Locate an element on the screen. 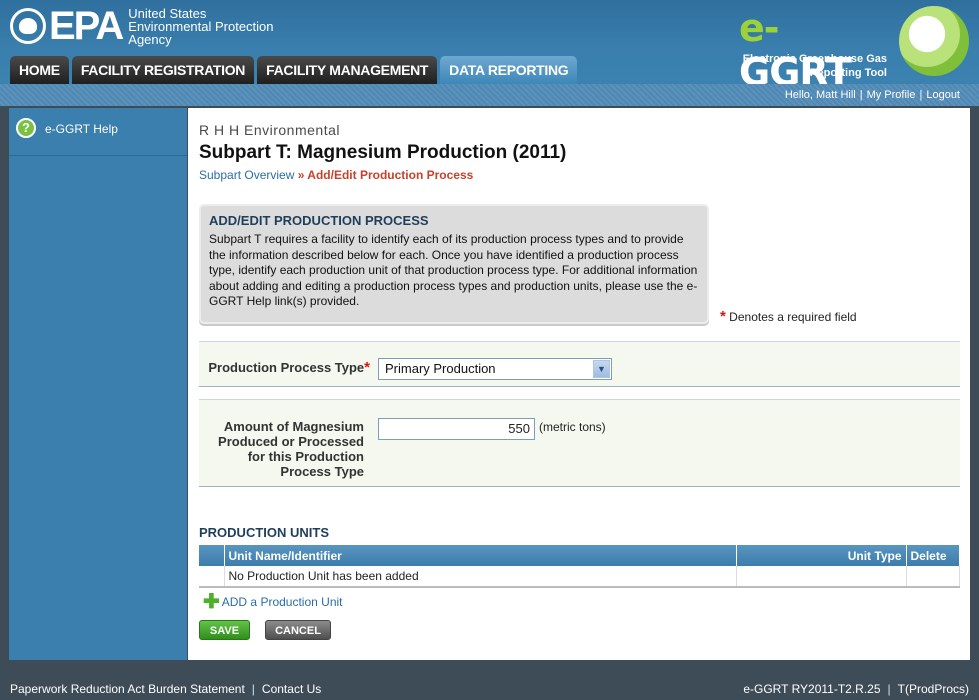 Image resolution: width=979 pixels, height=700 pixels. production-process-type-select: Primary Production ▼ is located at coordinates (495, 369).